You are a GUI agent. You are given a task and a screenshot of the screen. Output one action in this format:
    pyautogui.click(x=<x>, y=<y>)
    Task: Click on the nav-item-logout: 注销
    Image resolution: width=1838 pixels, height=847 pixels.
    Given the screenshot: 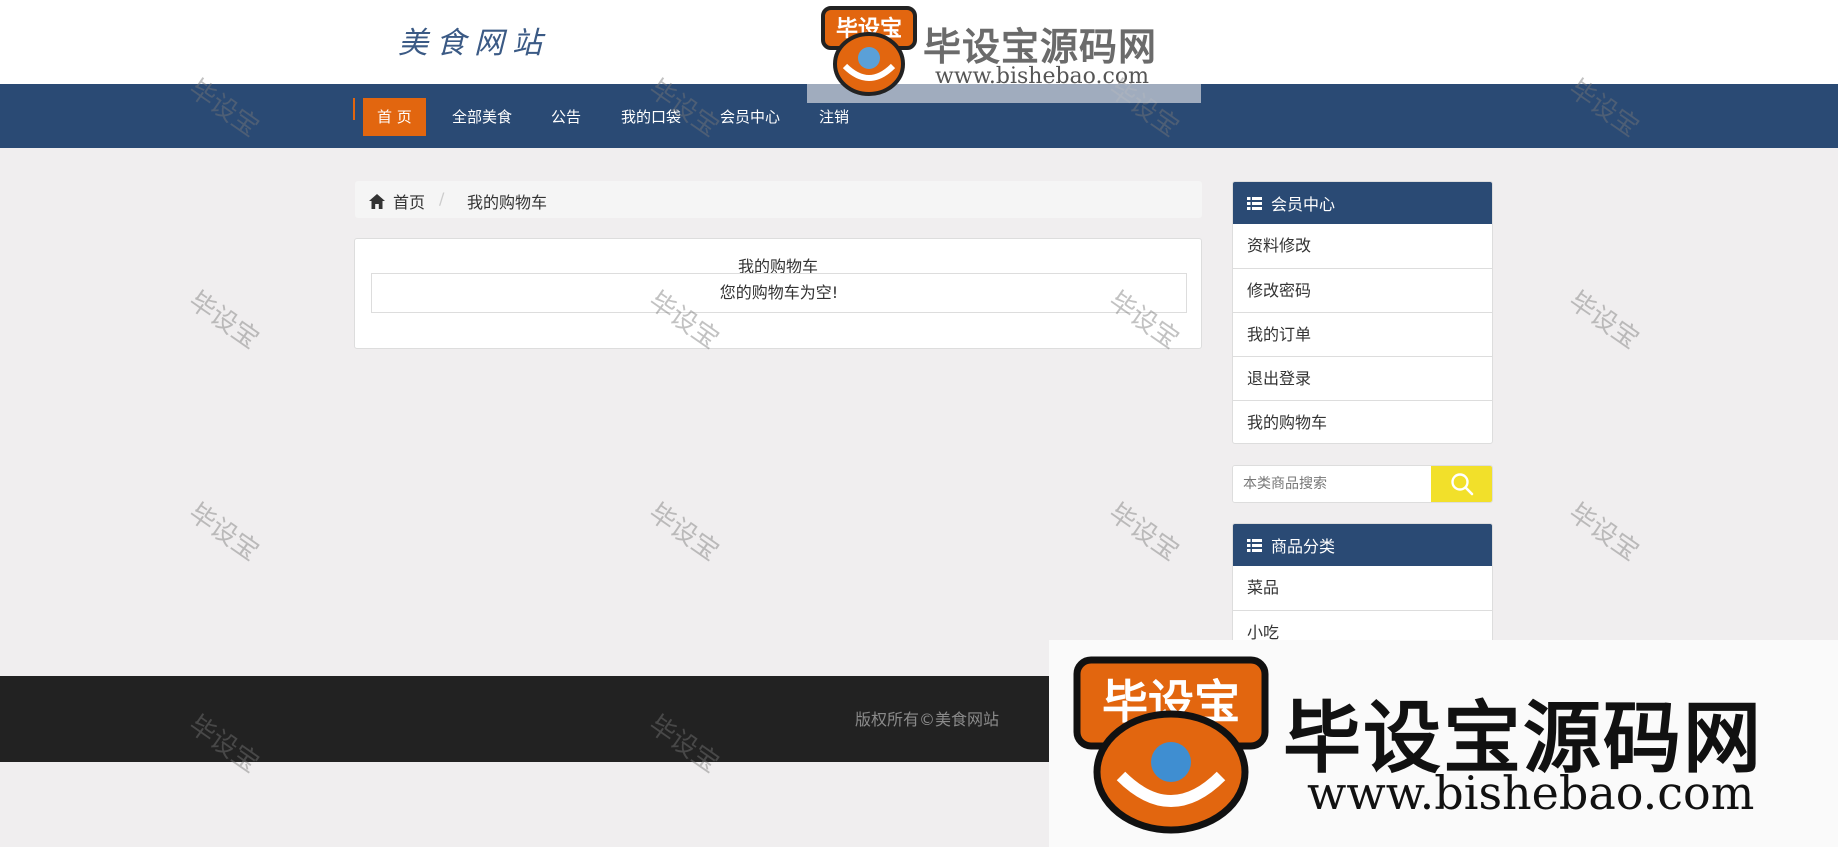 What is the action you would take?
    pyautogui.click(x=834, y=117)
    